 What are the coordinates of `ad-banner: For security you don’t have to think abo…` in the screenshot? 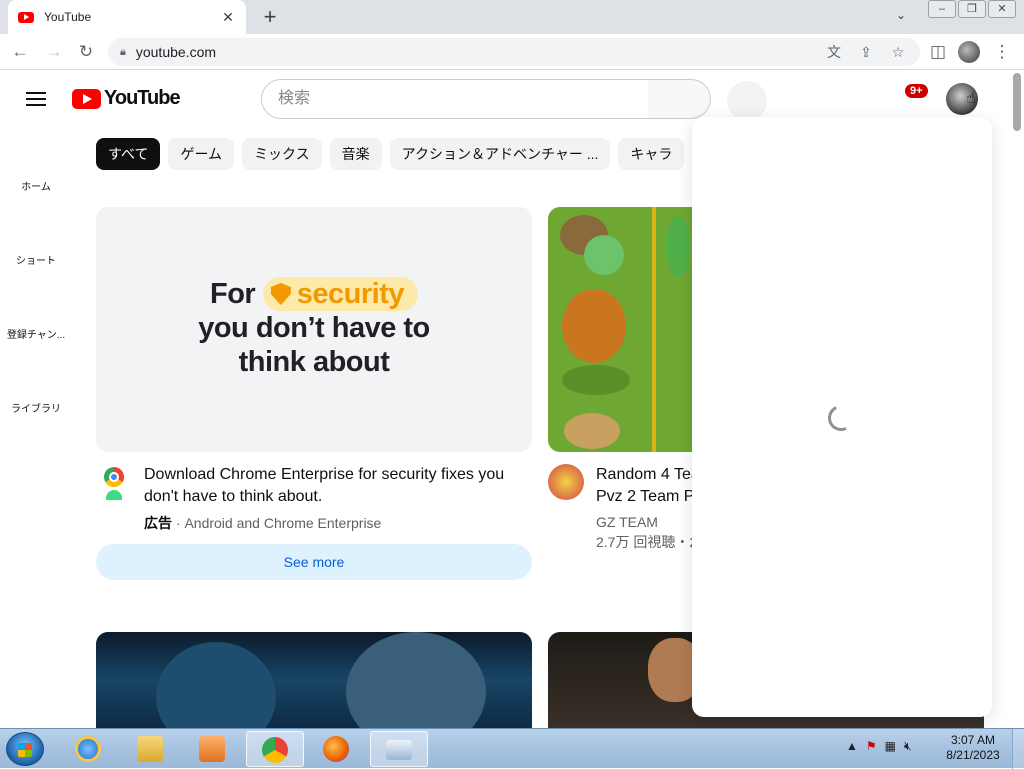 It's located at (314, 329).